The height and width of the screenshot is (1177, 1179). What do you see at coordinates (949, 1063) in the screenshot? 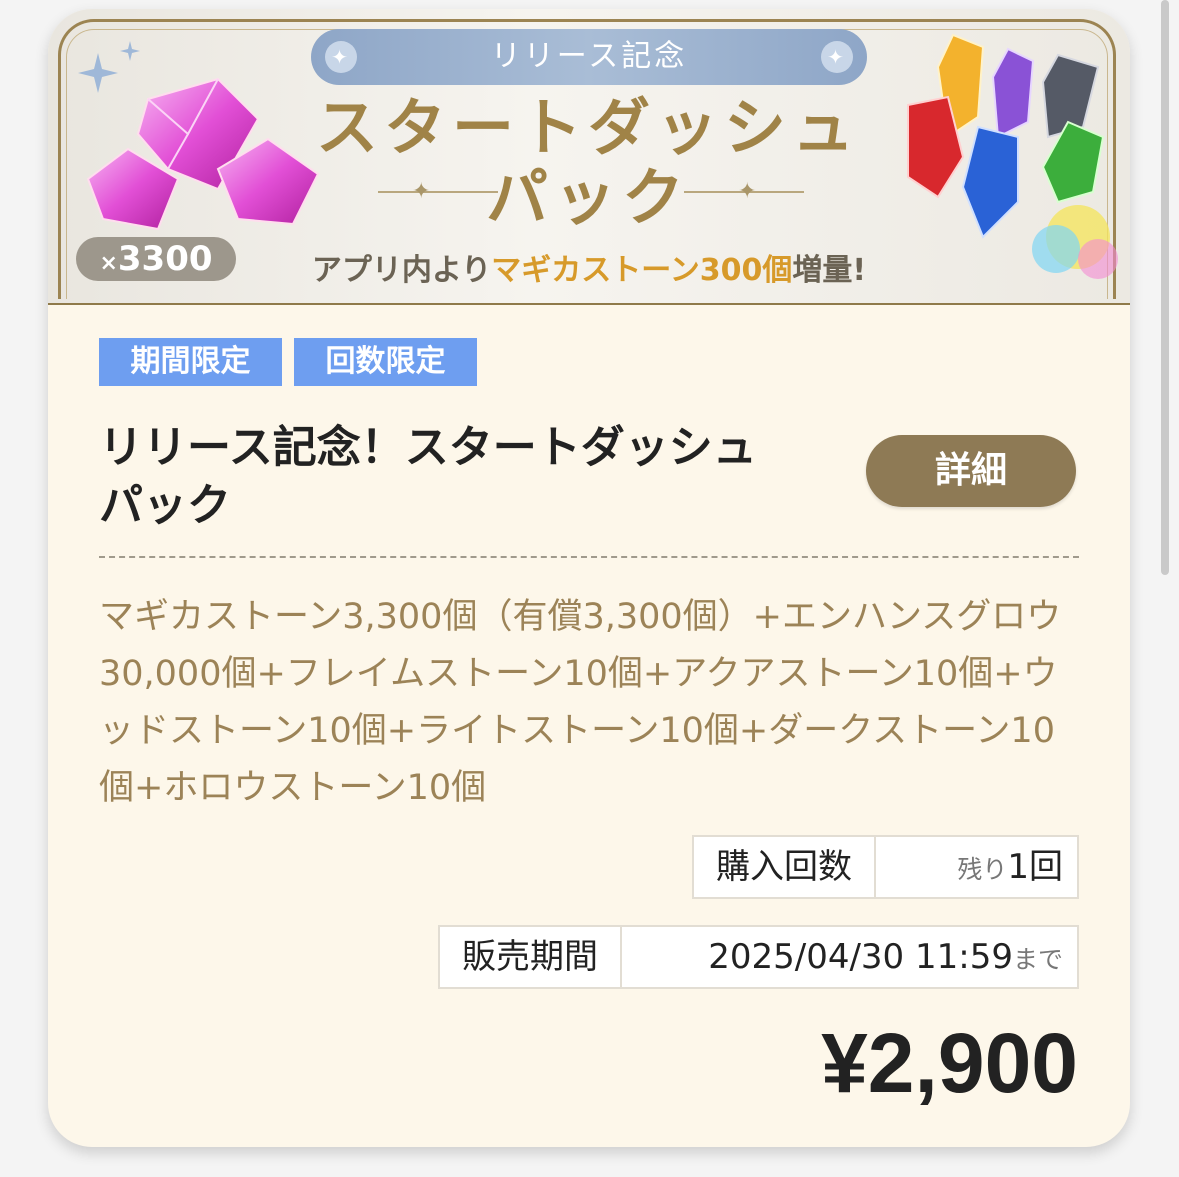
I see `price: ¥2,900` at bounding box center [949, 1063].